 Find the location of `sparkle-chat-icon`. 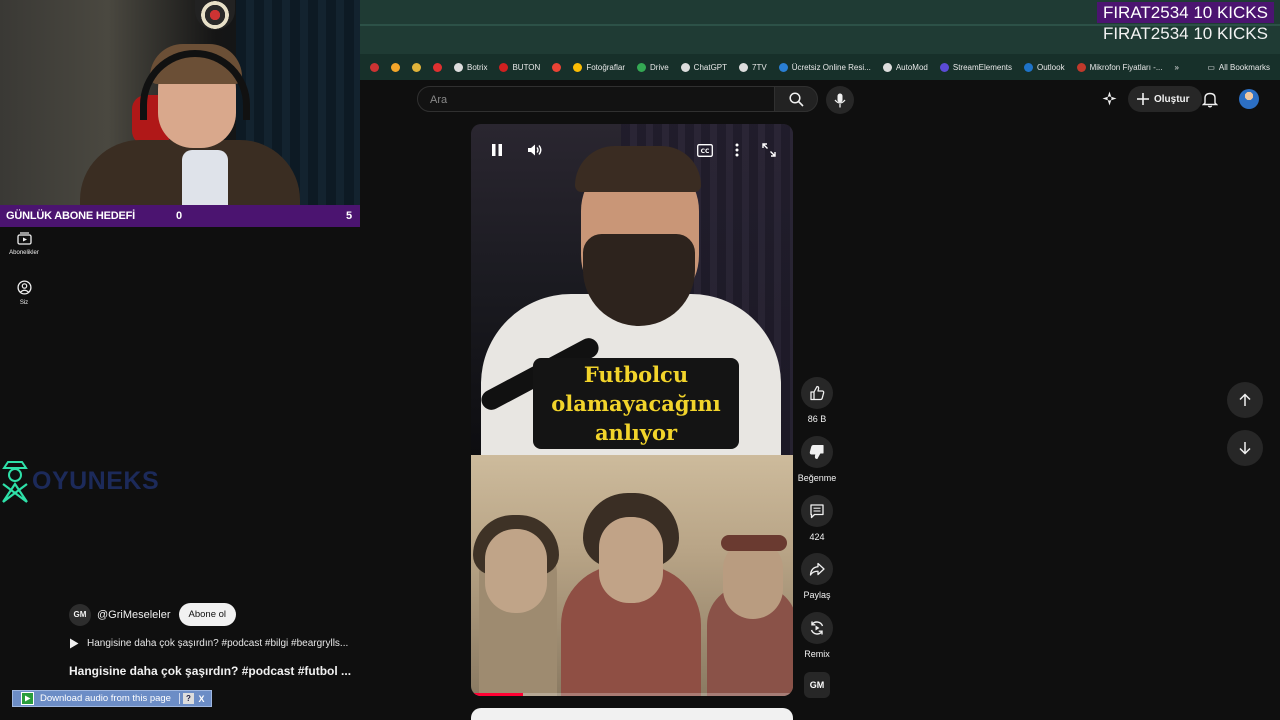

sparkle-chat-icon is located at coordinates (1109, 98).